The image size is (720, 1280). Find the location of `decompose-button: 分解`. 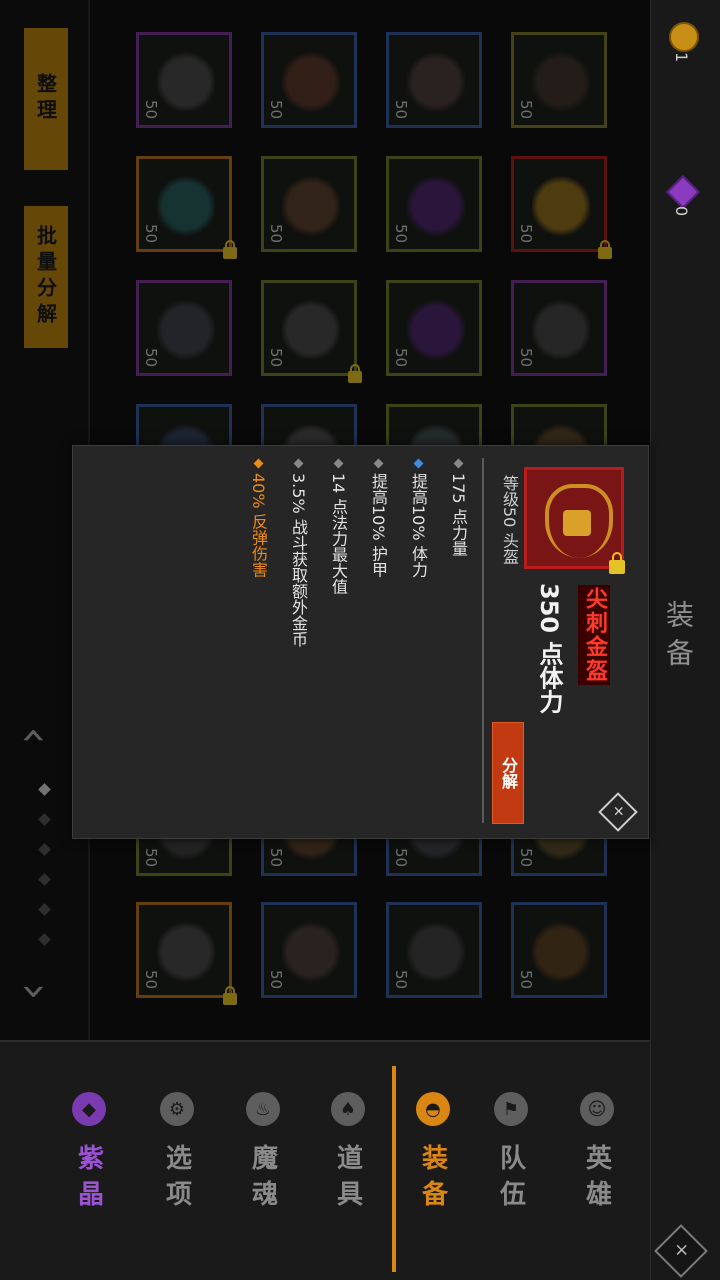

decompose-button: 分解 is located at coordinates (508, 773).